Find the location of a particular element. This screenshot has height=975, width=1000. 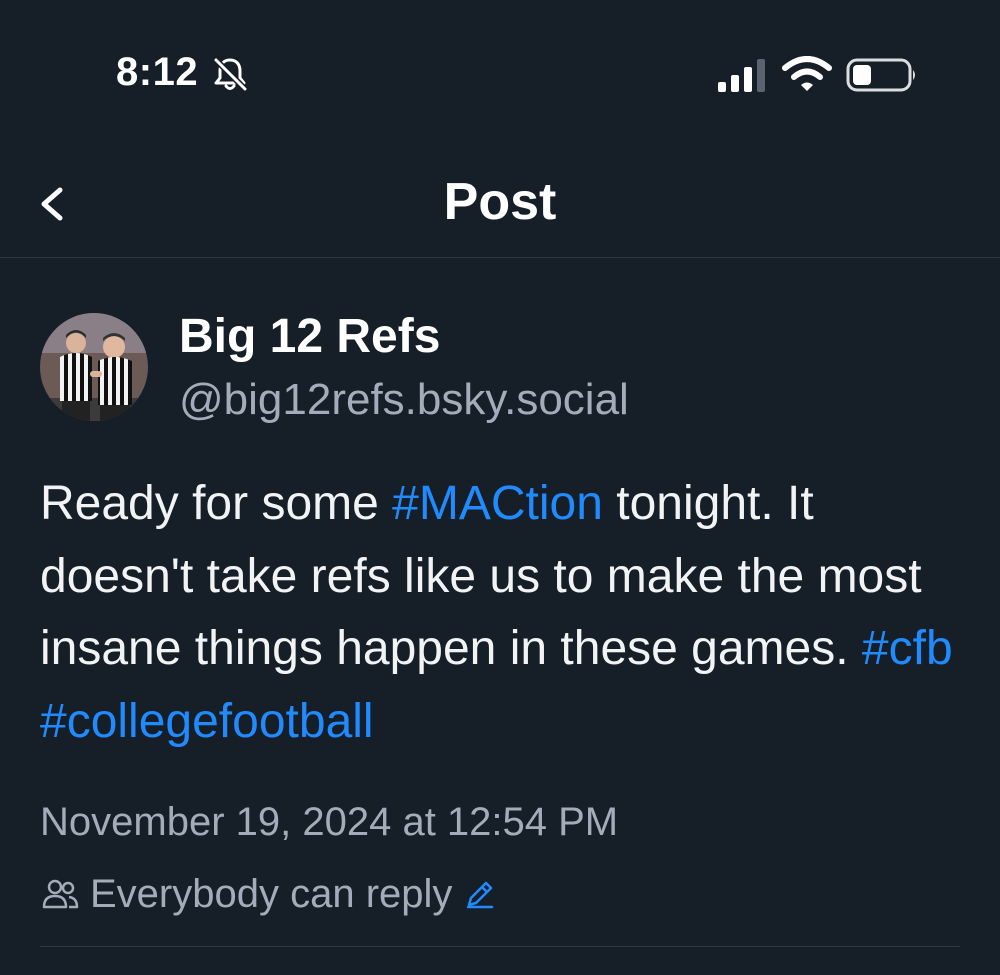

pencil-icon is located at coordinates (480, 895).